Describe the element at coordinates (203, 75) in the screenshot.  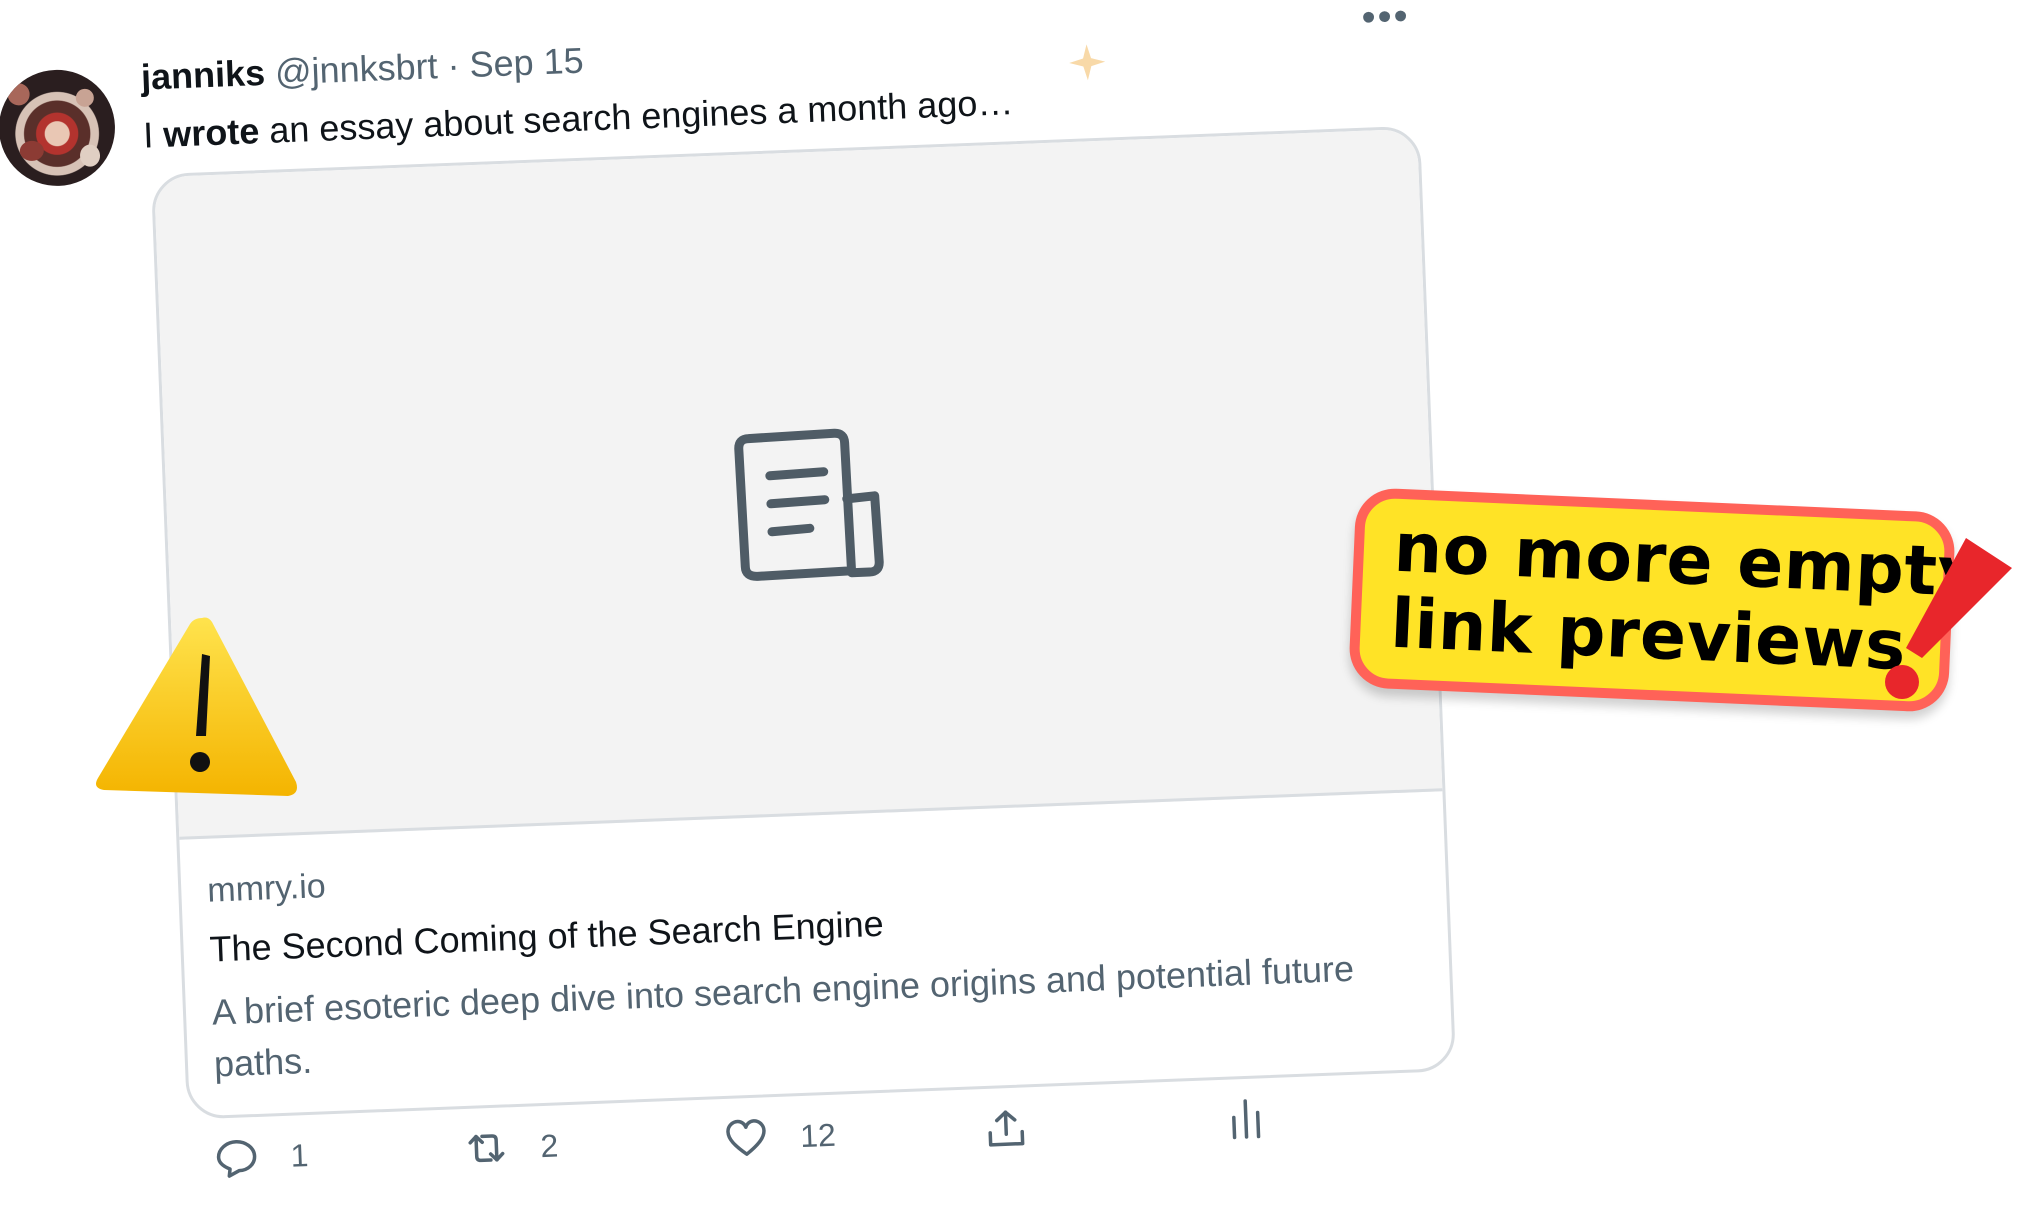
I see `author-name: janniks` at that location.